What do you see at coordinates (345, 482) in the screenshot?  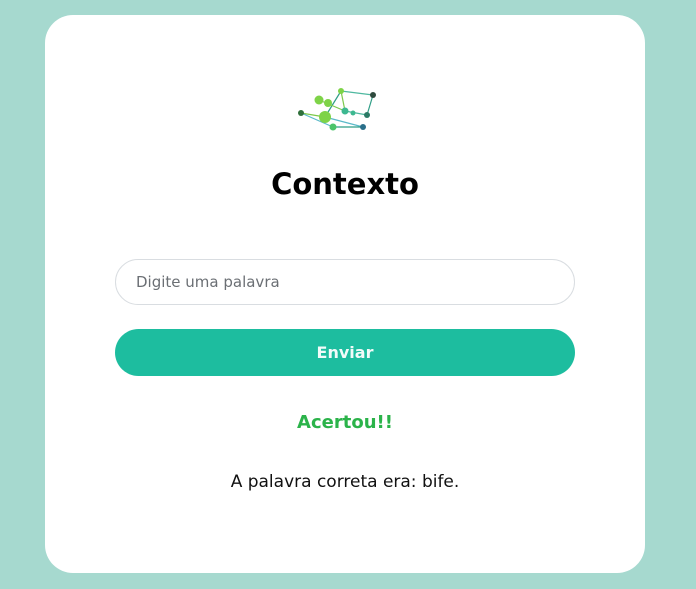 I see `correct-word-message: A palavra correta era: bife.` at bounding box center [345, 482].